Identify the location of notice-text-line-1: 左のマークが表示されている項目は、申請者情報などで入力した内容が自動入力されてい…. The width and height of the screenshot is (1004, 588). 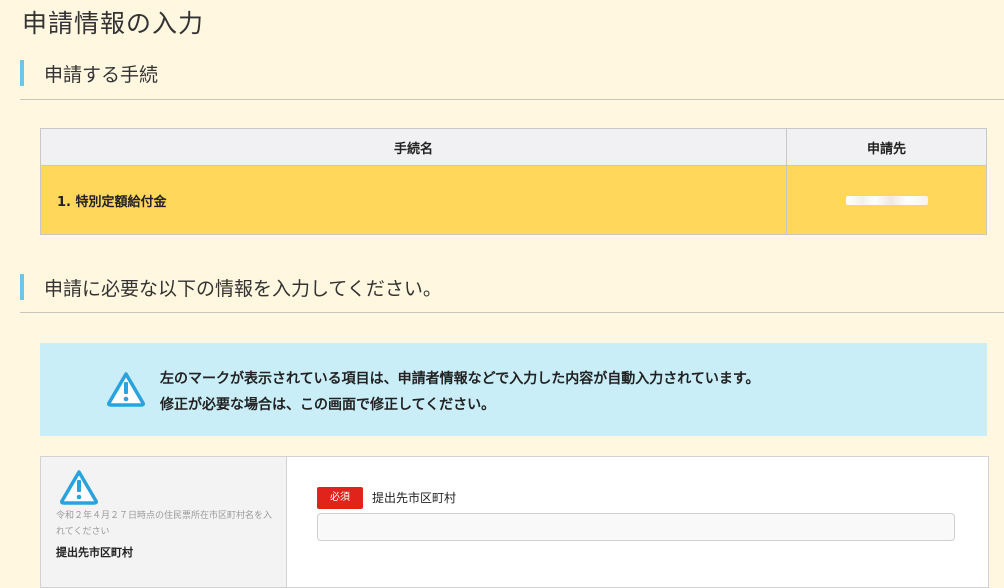
(460, 379).